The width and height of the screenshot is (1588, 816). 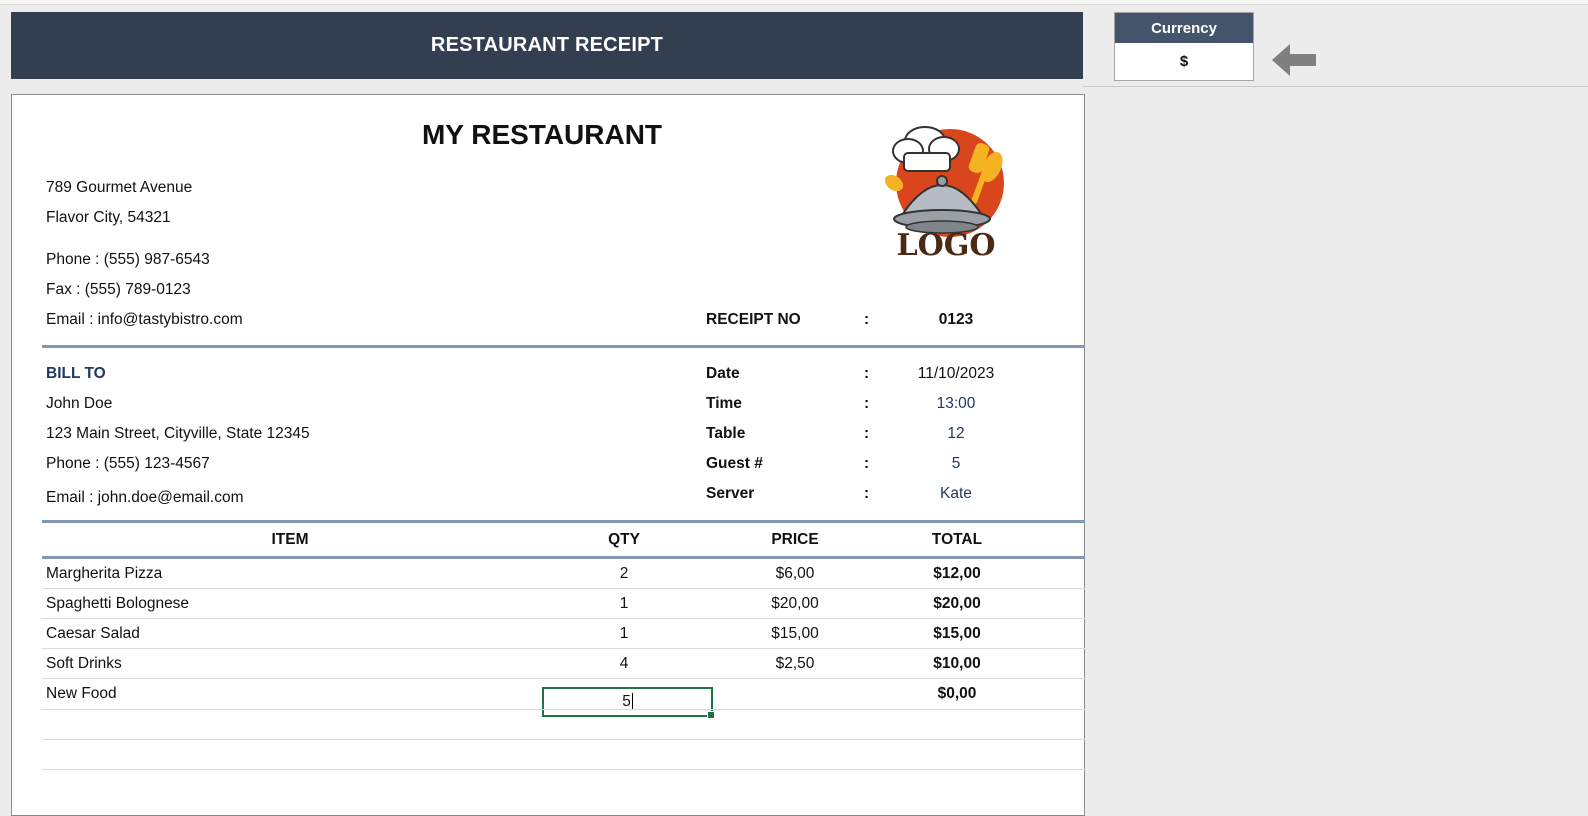 I want to click on restaurant-address-1: 789 Gourmet Avenue, so click(x=119, y=187).